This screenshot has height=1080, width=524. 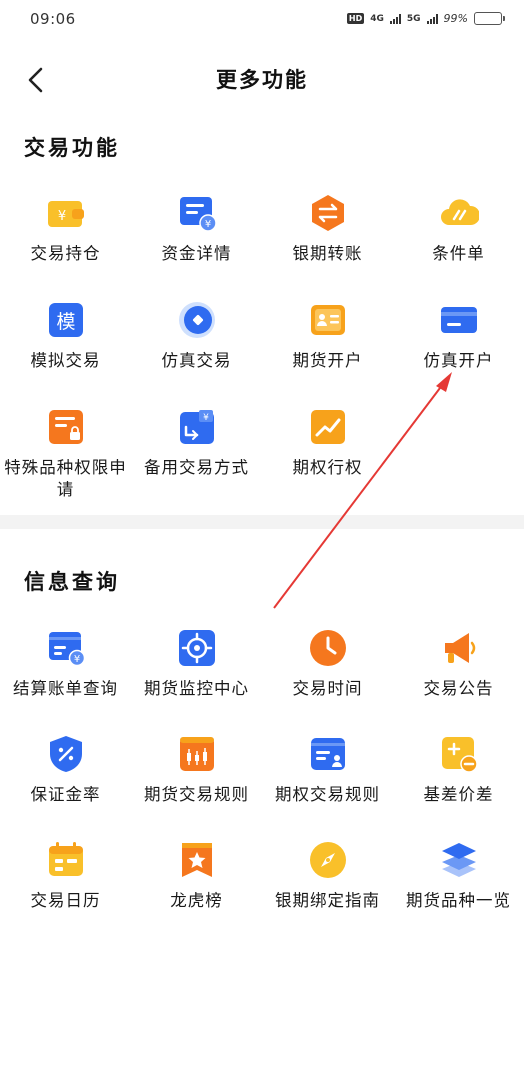 What do you see at coordinates (196, 688) in the screenshot?
I see `grid-item-label: 期货监控中心` at bounding box center [196, 688].